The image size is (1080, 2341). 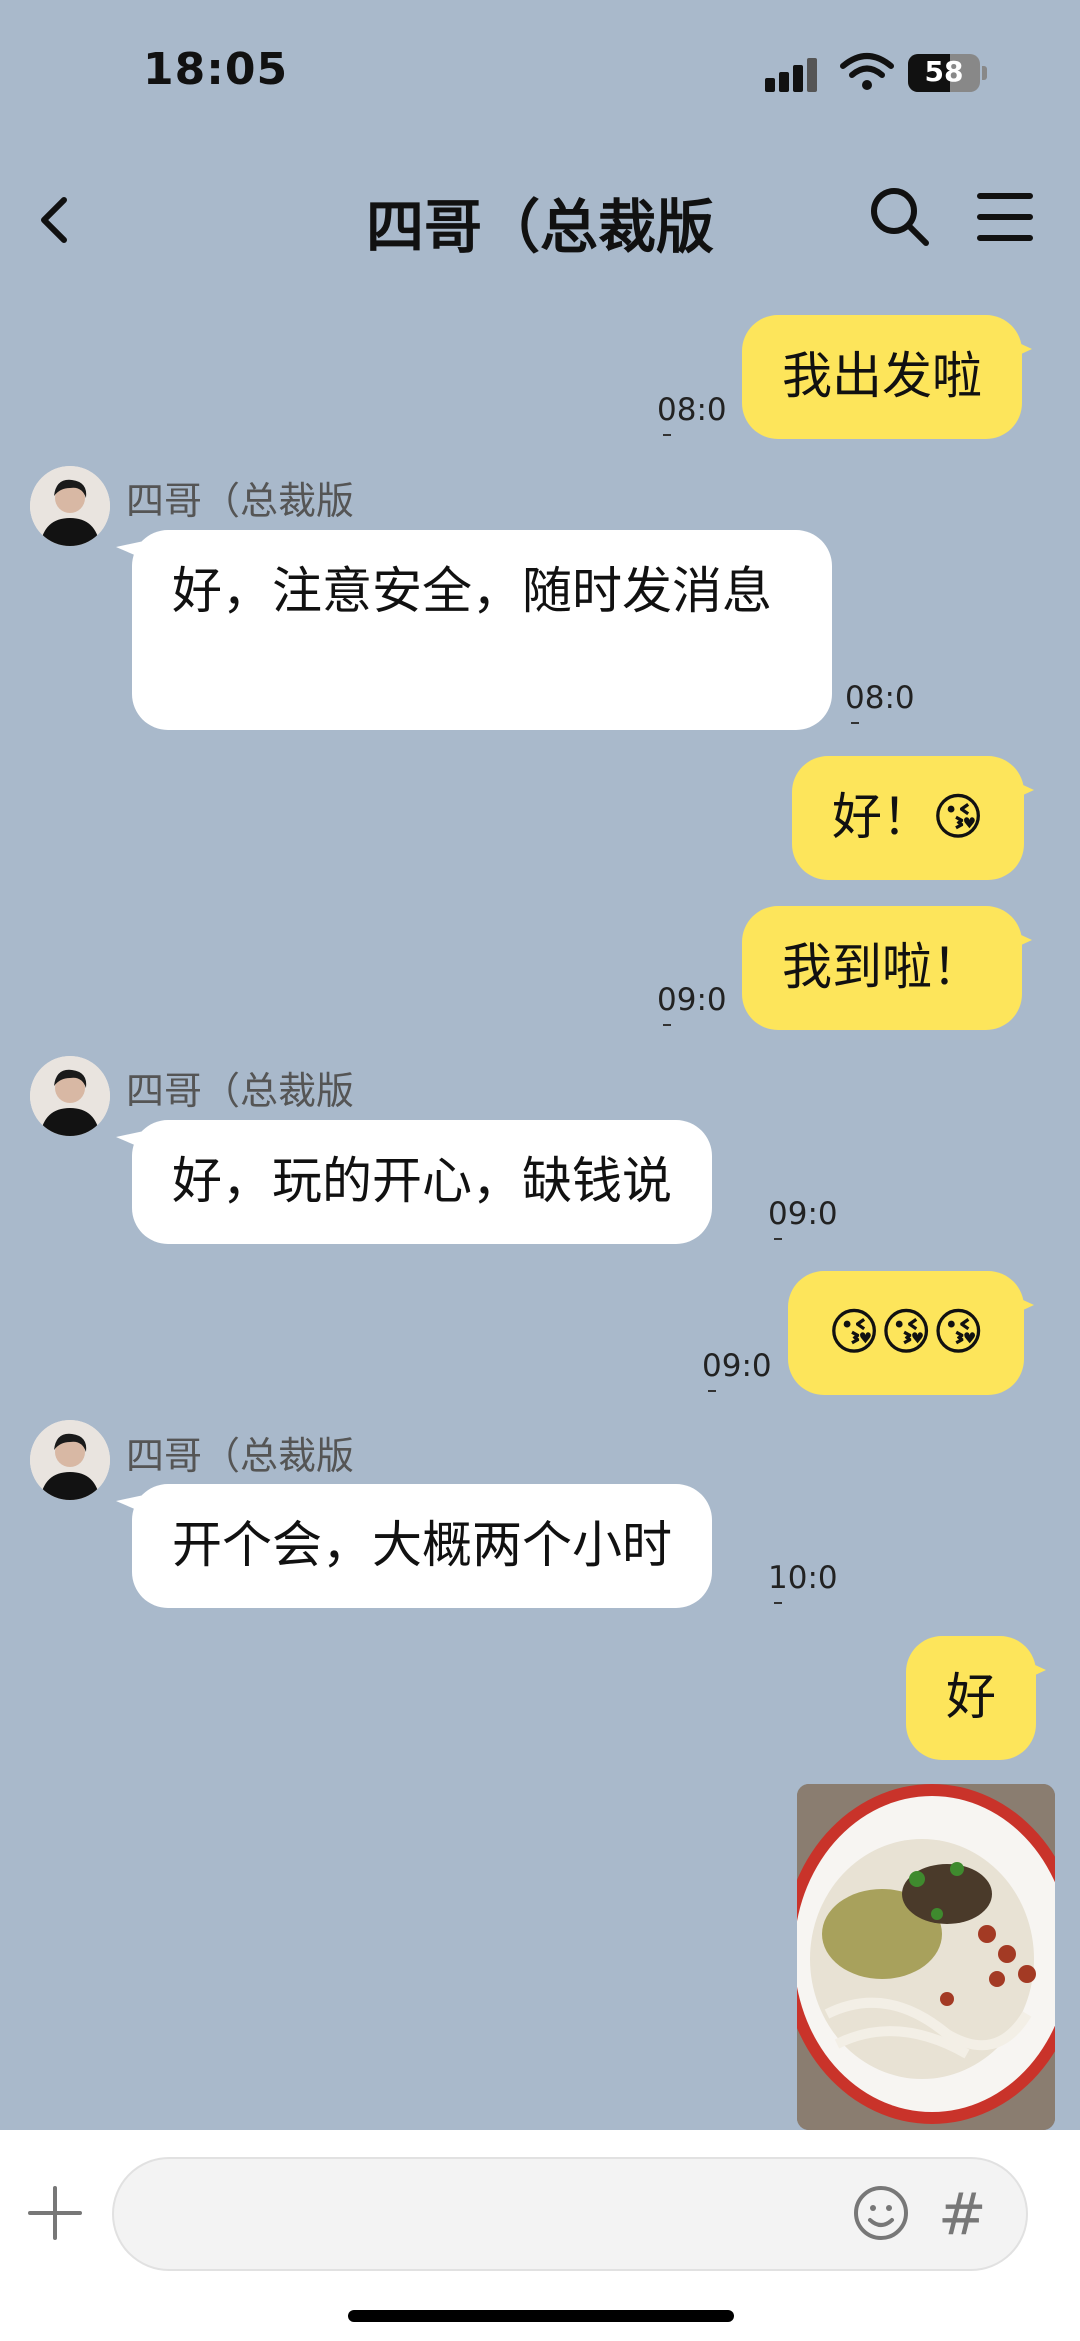 I want to click on message-bubble-outgoing: 我出发啦, so click(x=887, y=377).